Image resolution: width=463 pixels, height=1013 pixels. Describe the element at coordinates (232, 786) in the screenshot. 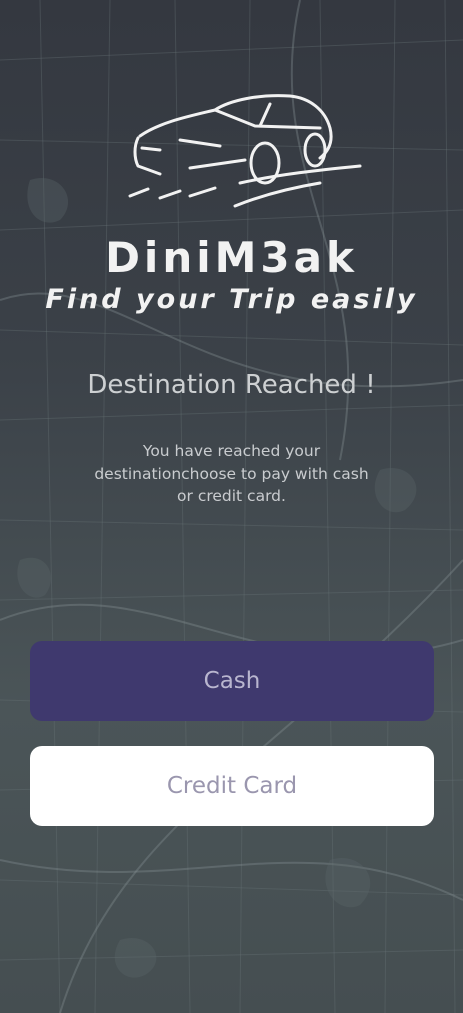

I see `credit-card-button: Credit Card` at that location.